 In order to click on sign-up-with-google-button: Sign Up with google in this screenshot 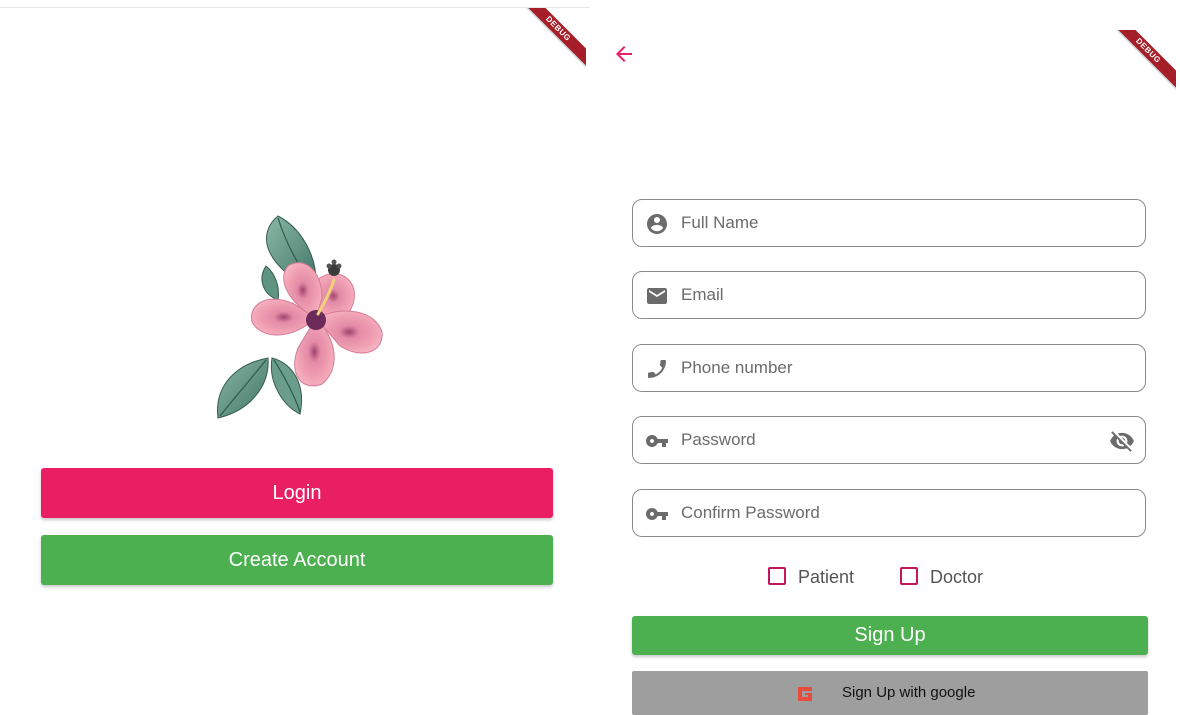, I will do `click(890, 693)`.